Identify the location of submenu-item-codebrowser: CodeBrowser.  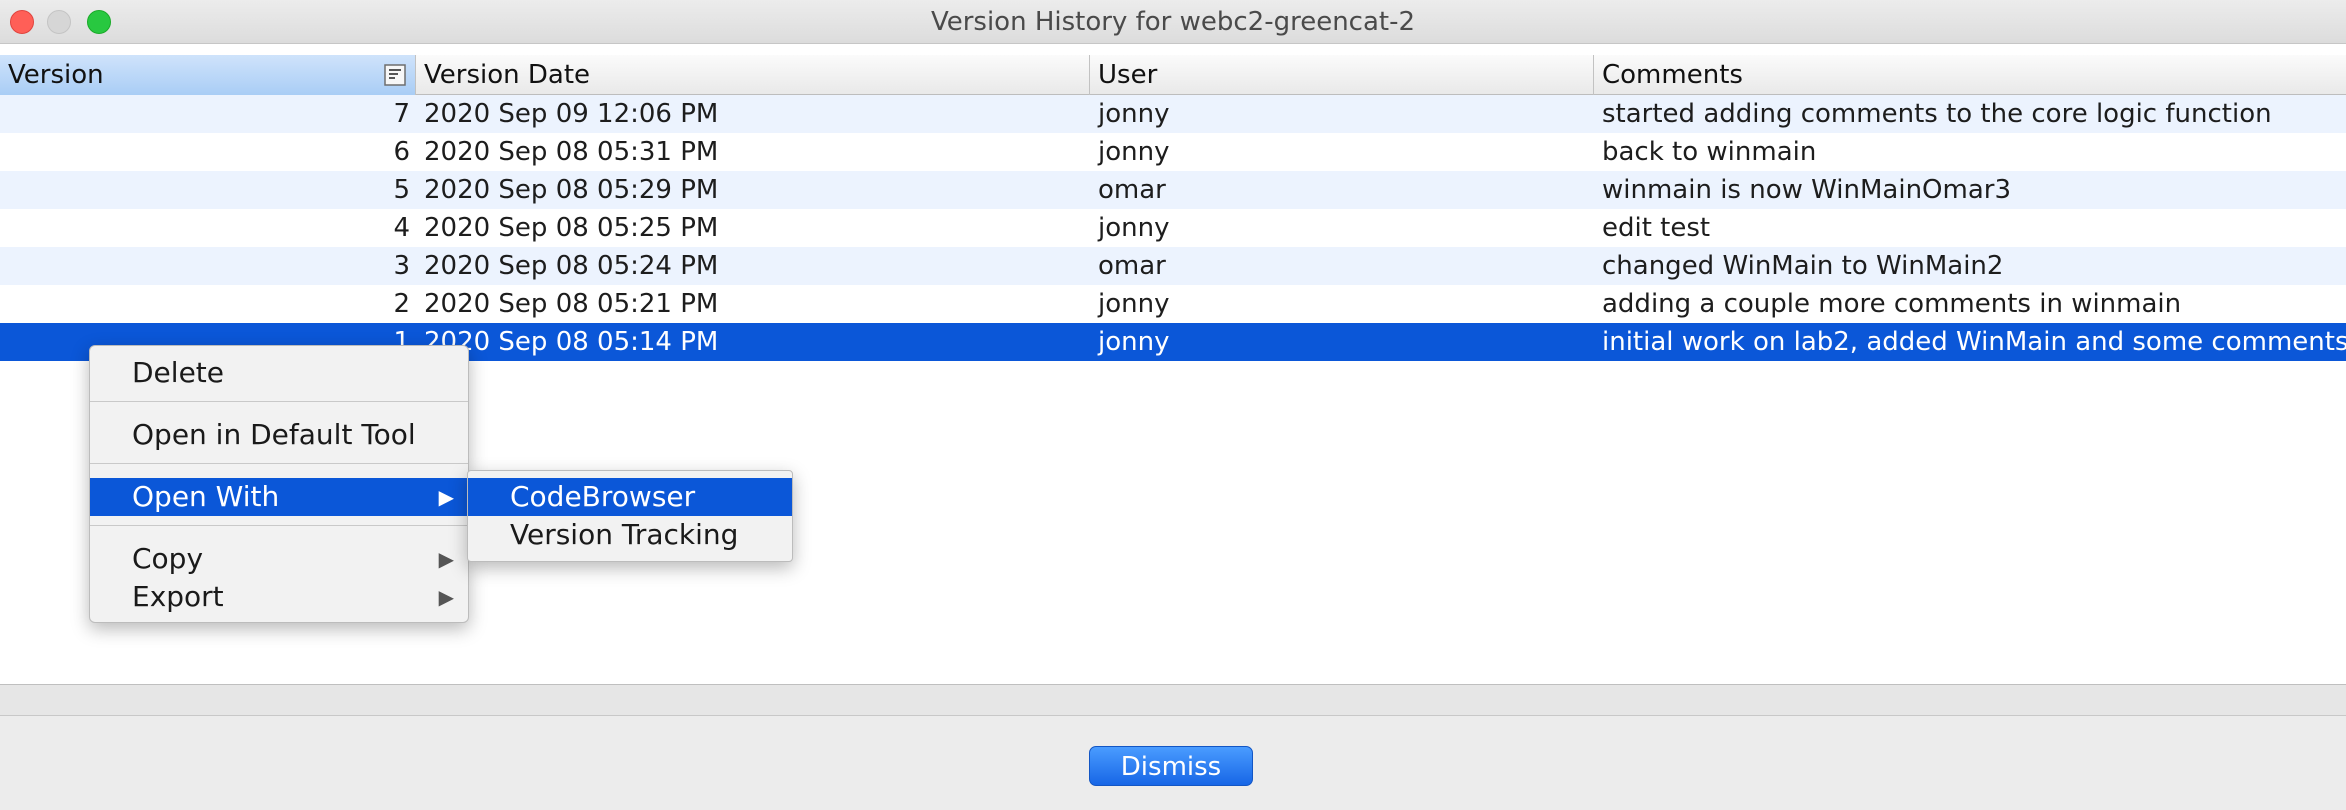
(630, 497).